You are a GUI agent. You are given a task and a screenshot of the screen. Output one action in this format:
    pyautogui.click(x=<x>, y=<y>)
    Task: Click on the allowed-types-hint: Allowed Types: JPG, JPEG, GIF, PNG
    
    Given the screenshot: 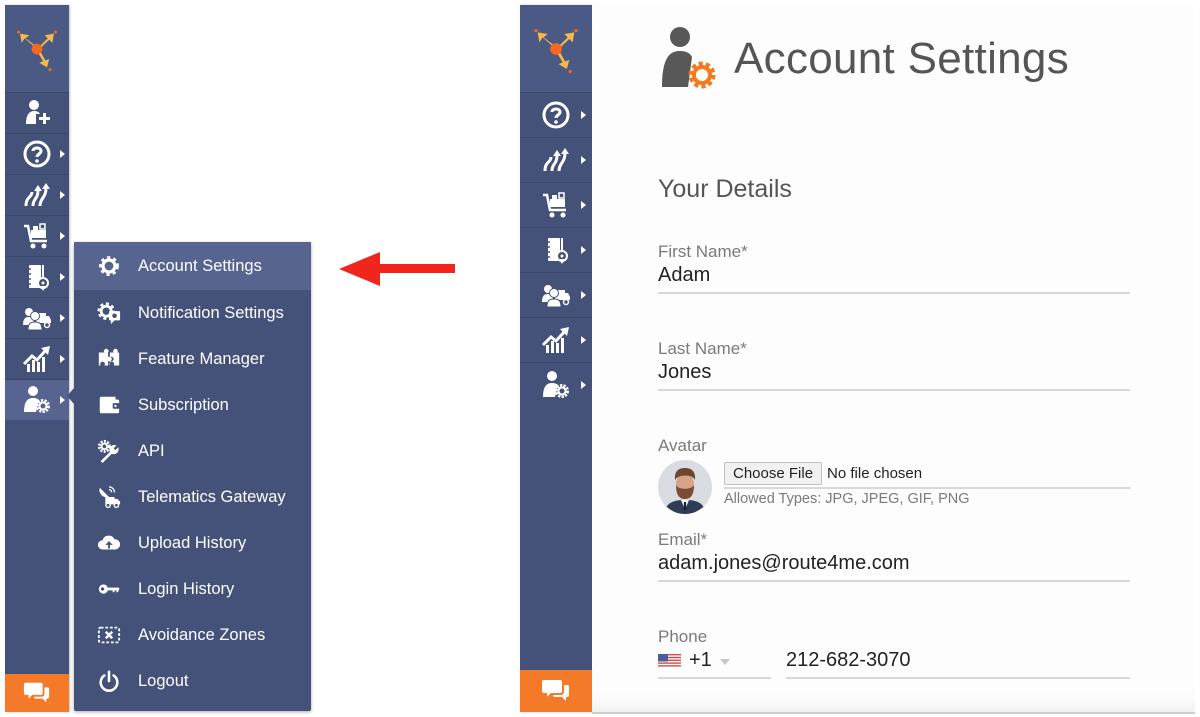 What is the action you would take?
    pyautogui.click(x=847, y=499)
    